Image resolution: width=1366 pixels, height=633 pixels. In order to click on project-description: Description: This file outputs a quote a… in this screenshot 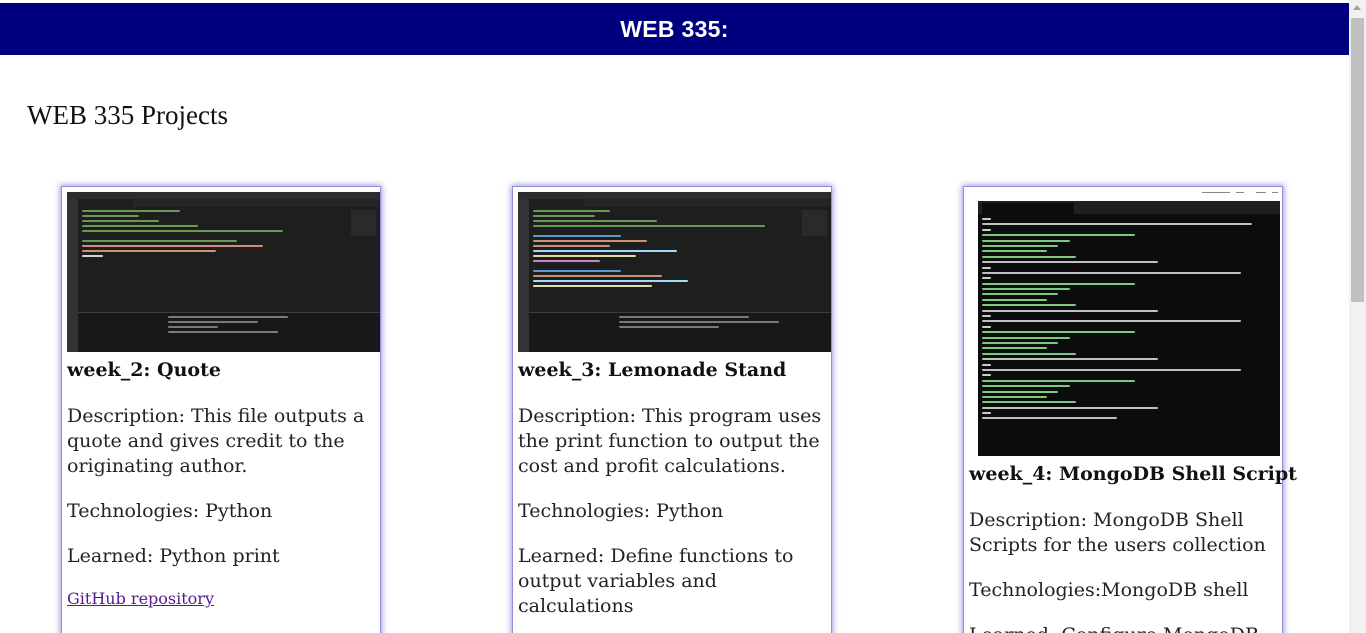, I will do `click(216, 441)`.